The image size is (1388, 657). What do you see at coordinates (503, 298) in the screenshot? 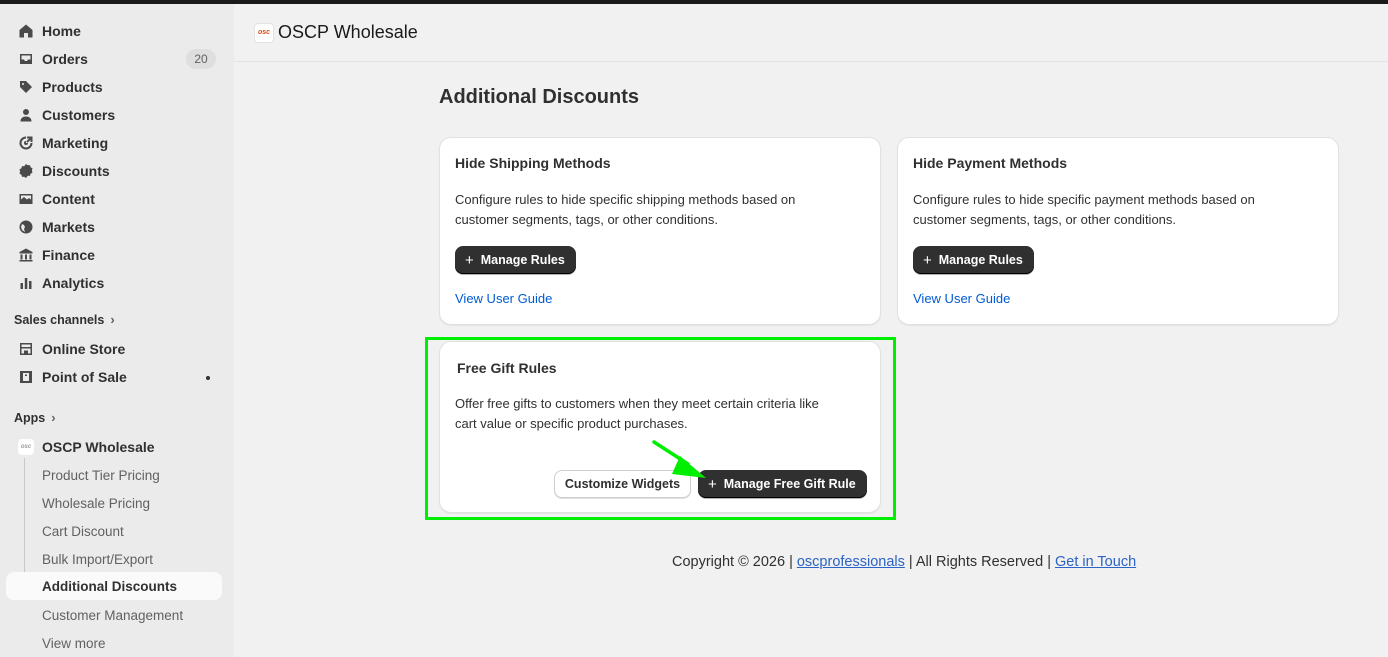
I see `shipping-user-guide-link: View User Guide` at bounding box center [503, 298].